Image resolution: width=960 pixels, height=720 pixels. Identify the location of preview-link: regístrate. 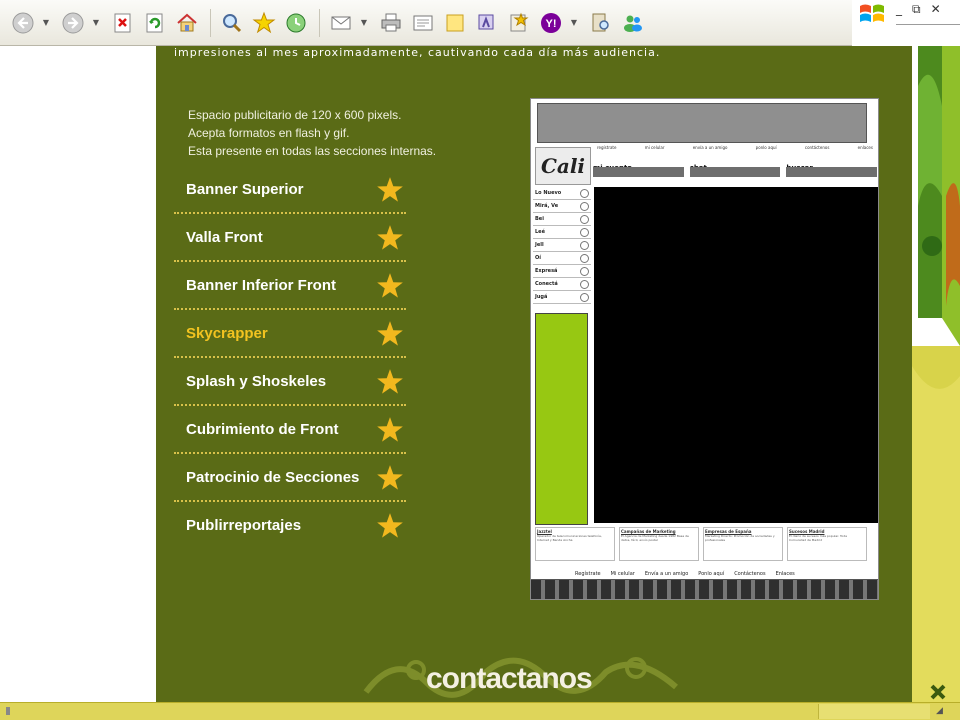
(607, 147).